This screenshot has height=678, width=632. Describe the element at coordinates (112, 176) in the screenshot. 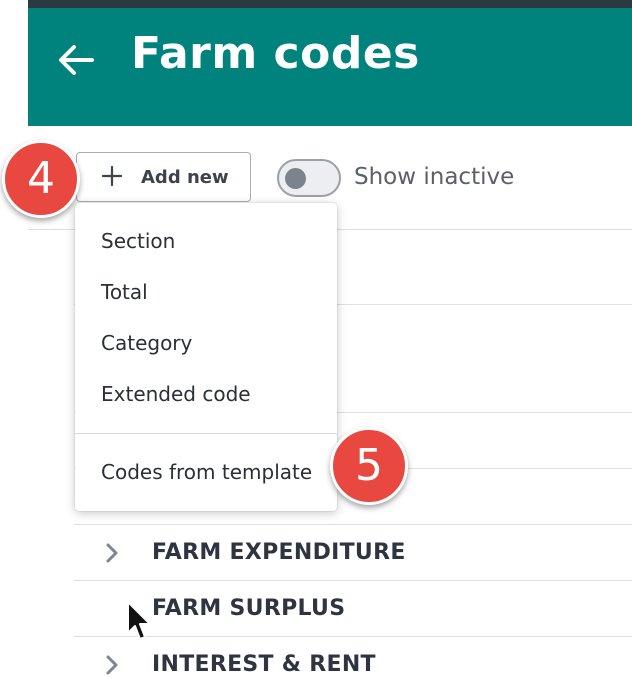

I see `plus-icon` at that location.